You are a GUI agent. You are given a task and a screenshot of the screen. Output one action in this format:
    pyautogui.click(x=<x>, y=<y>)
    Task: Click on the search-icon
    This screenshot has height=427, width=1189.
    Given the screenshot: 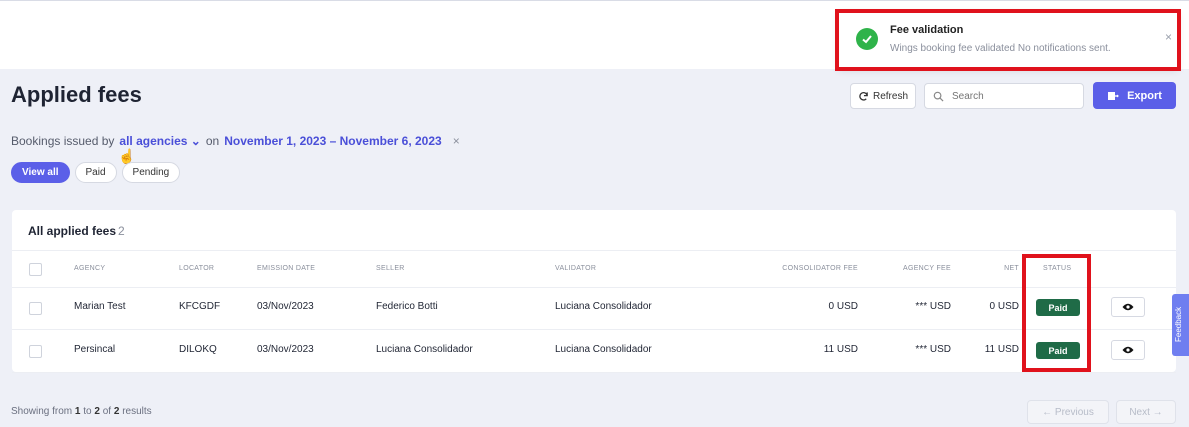 What is the action you would take?
    pyautogui.click(x=938, y=96)
    